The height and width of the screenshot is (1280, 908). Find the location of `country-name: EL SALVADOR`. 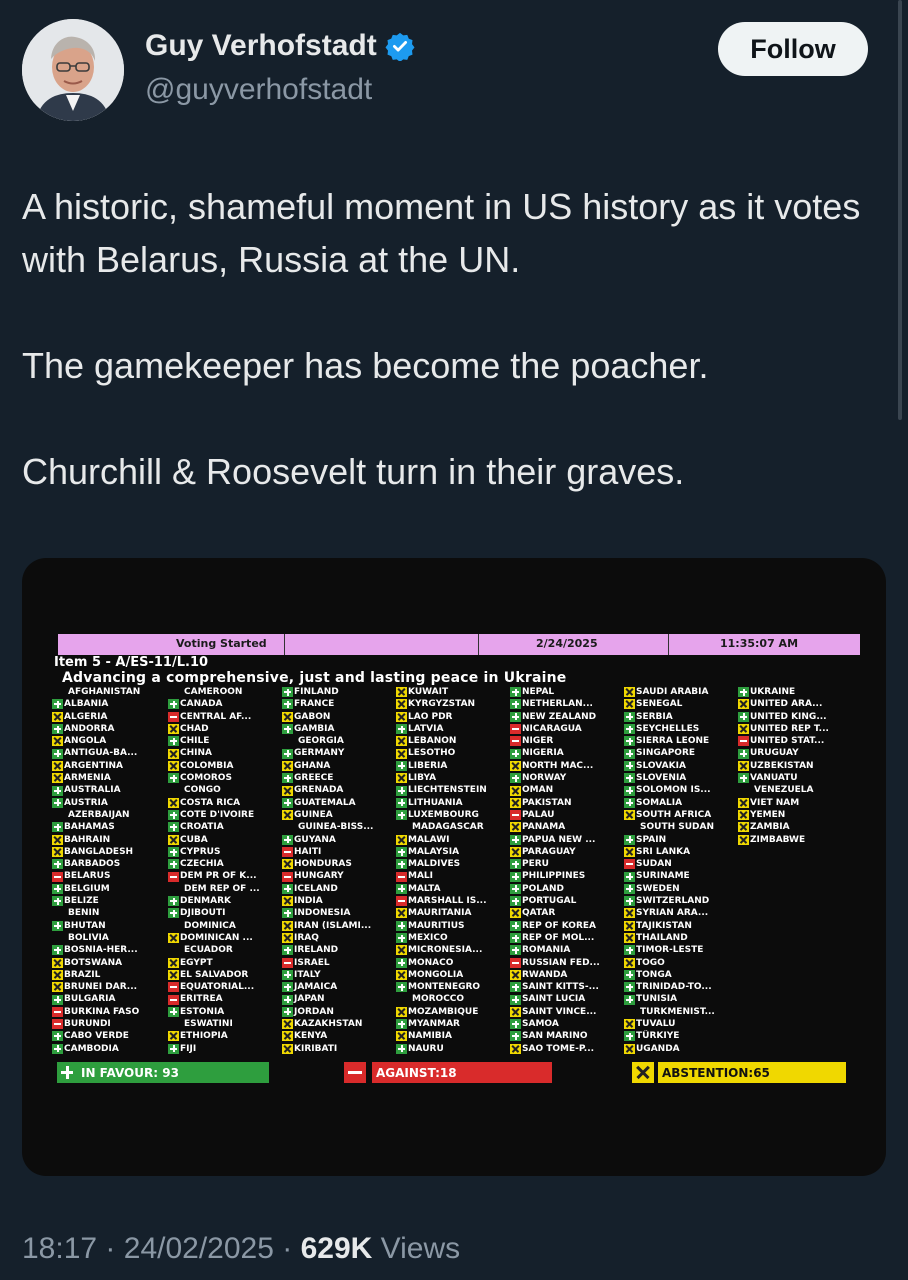

country-name: EL SALVADOR is located at coordinates (214, 974).